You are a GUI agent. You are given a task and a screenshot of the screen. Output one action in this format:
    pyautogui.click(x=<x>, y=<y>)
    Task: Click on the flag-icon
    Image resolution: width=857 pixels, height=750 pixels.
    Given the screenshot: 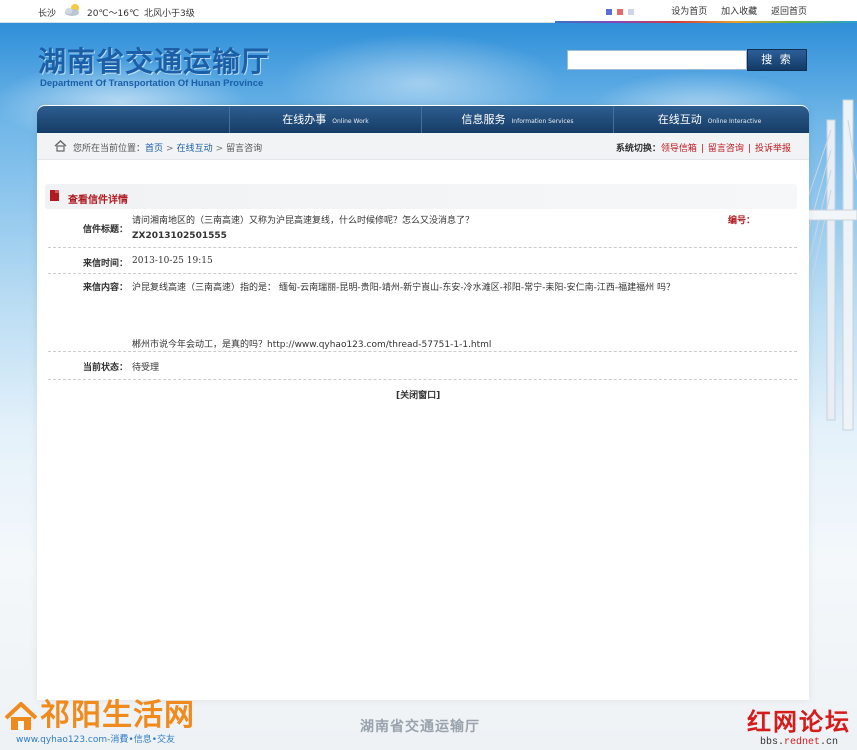 What is the action you would take?
    pyautogui.click(x=54, y=195)
    